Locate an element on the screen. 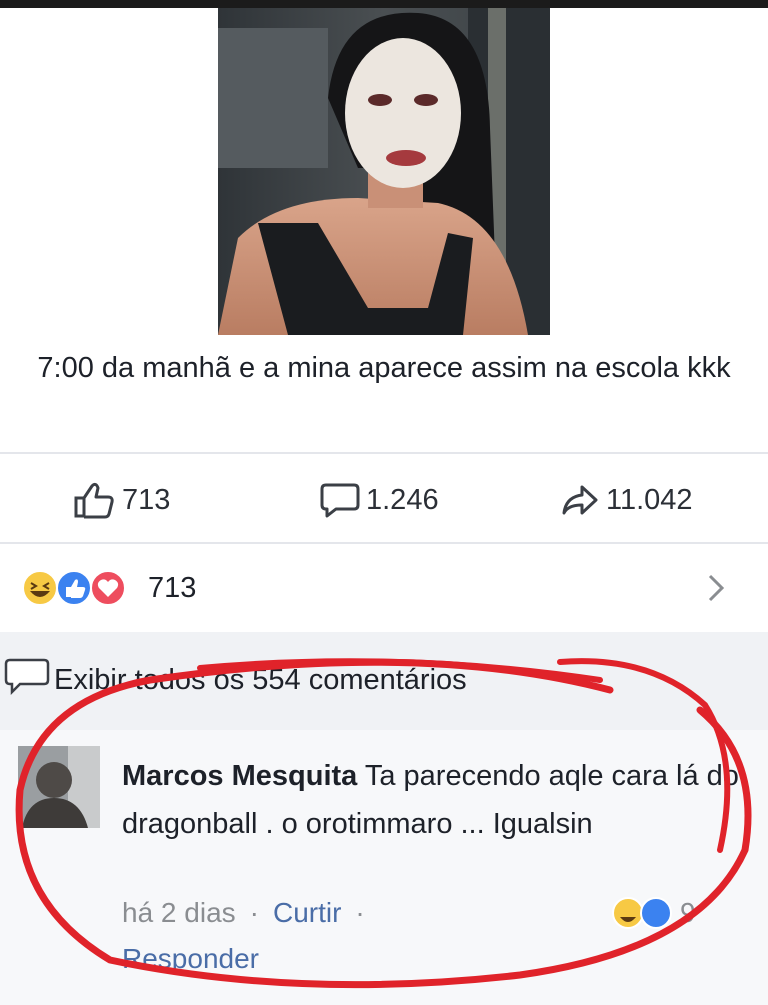 The height and width of the screenshot is (1005, 768). view-all-comments-link: Exibir todos os 554 comentários is located at coordinates (233, 680).